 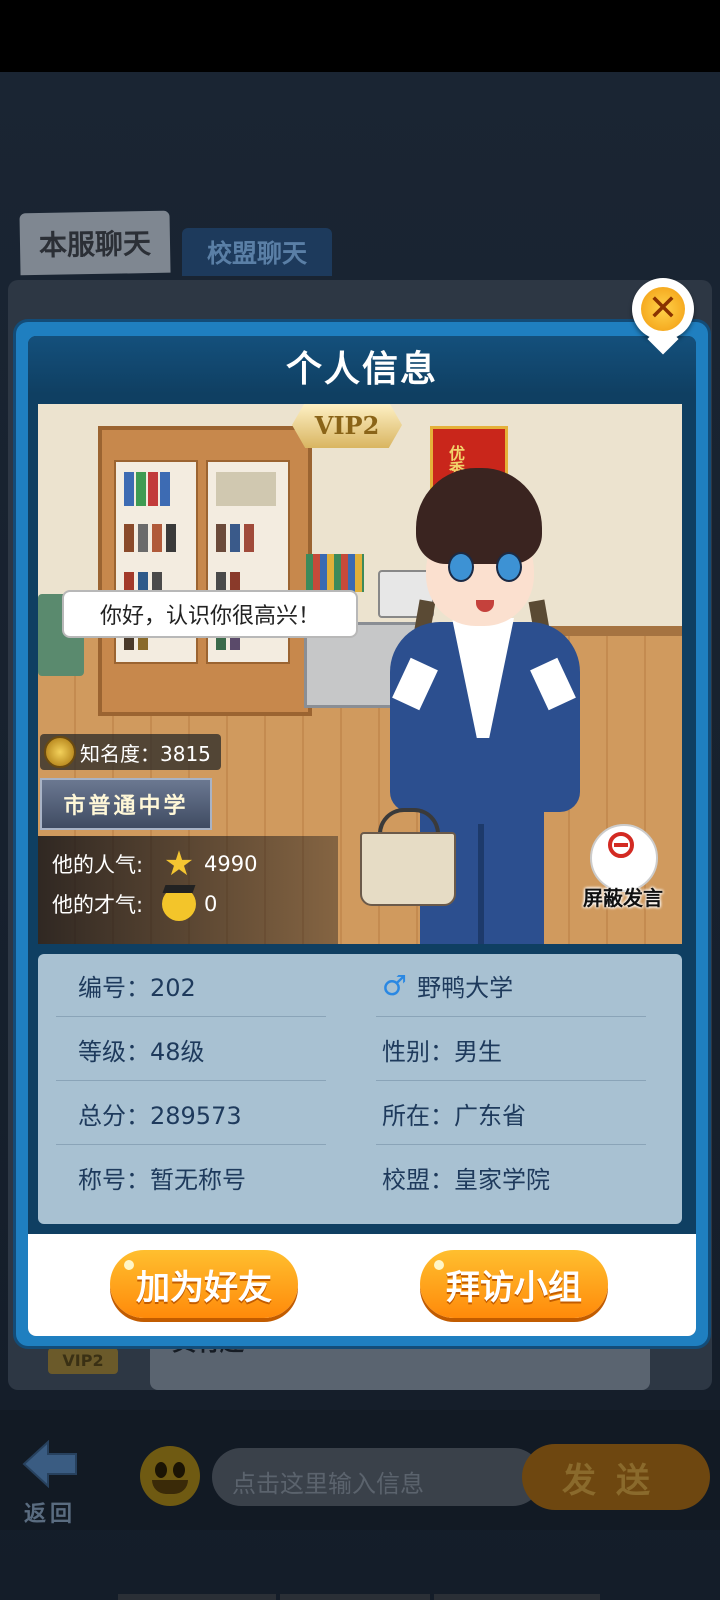 I want to click on graduation-cap-icon, so click(x=179, y=904).